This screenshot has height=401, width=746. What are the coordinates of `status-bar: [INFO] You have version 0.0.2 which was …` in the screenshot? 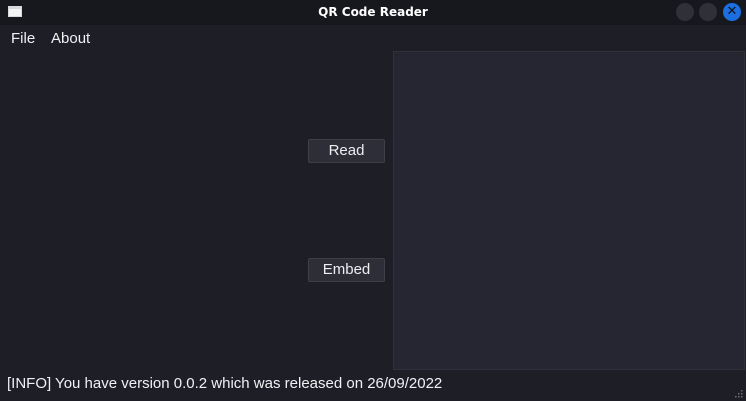 It's located at (373, 386).